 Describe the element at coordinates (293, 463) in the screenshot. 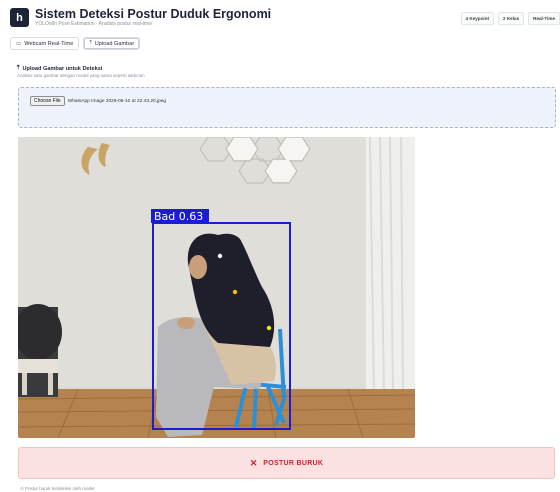

I see `result-text: POSTUR BURUK` at that location.